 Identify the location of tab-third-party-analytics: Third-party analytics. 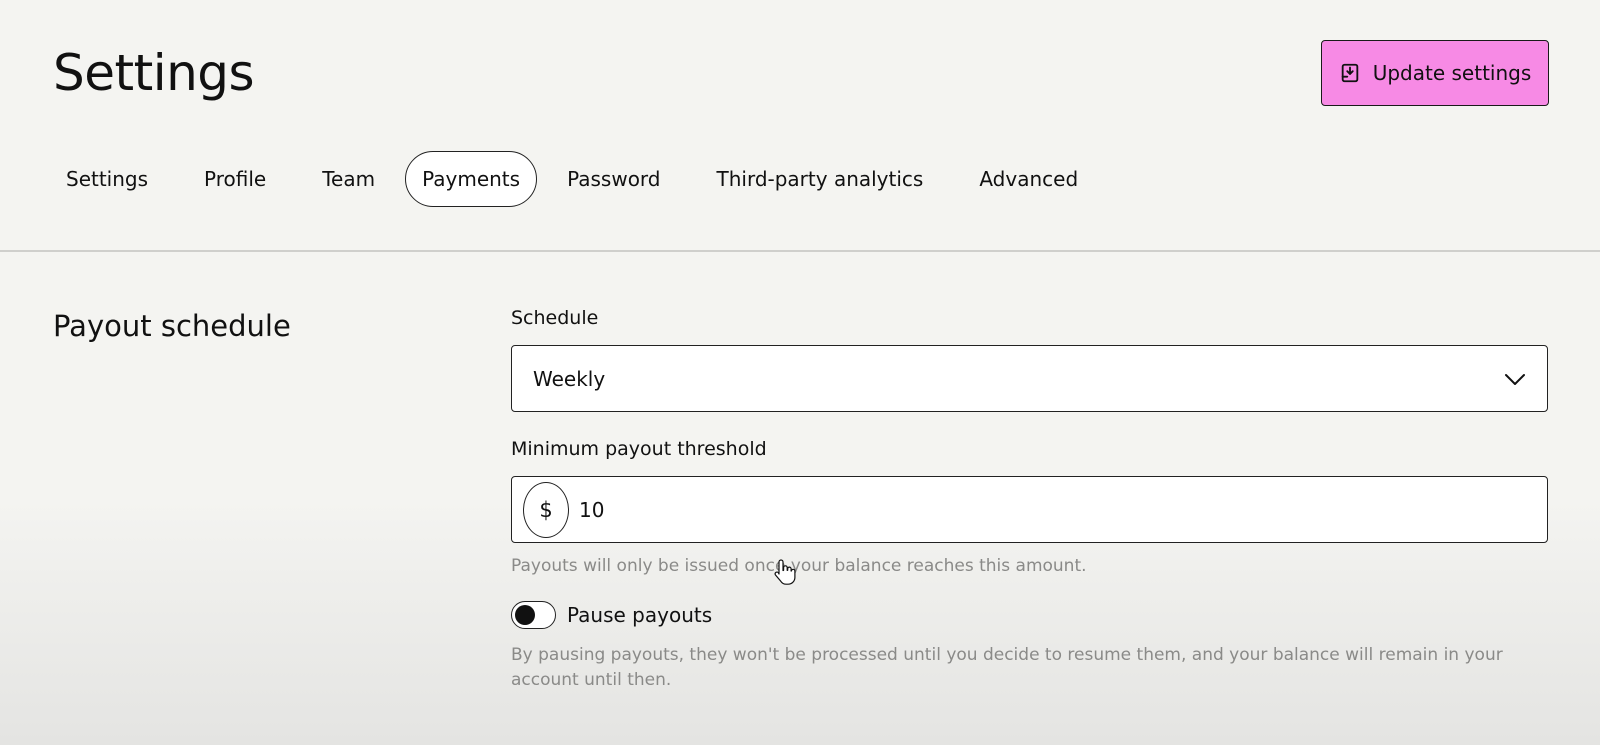
(820, 179).